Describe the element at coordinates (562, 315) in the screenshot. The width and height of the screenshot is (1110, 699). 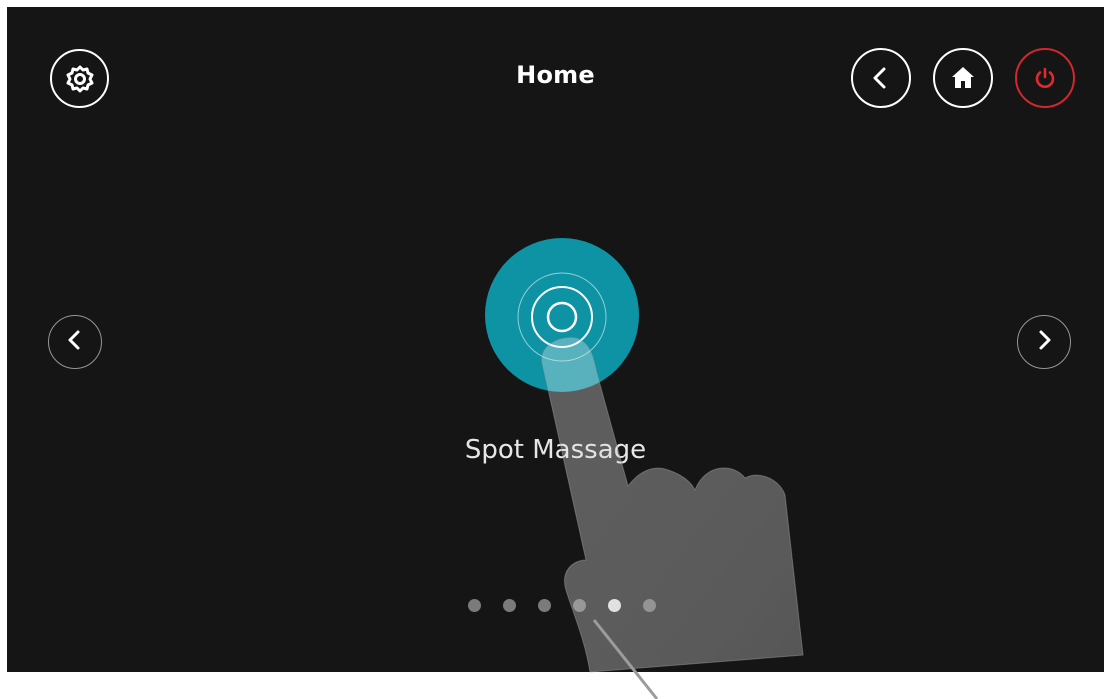
I see `spot-massage-mode-button` at that location.